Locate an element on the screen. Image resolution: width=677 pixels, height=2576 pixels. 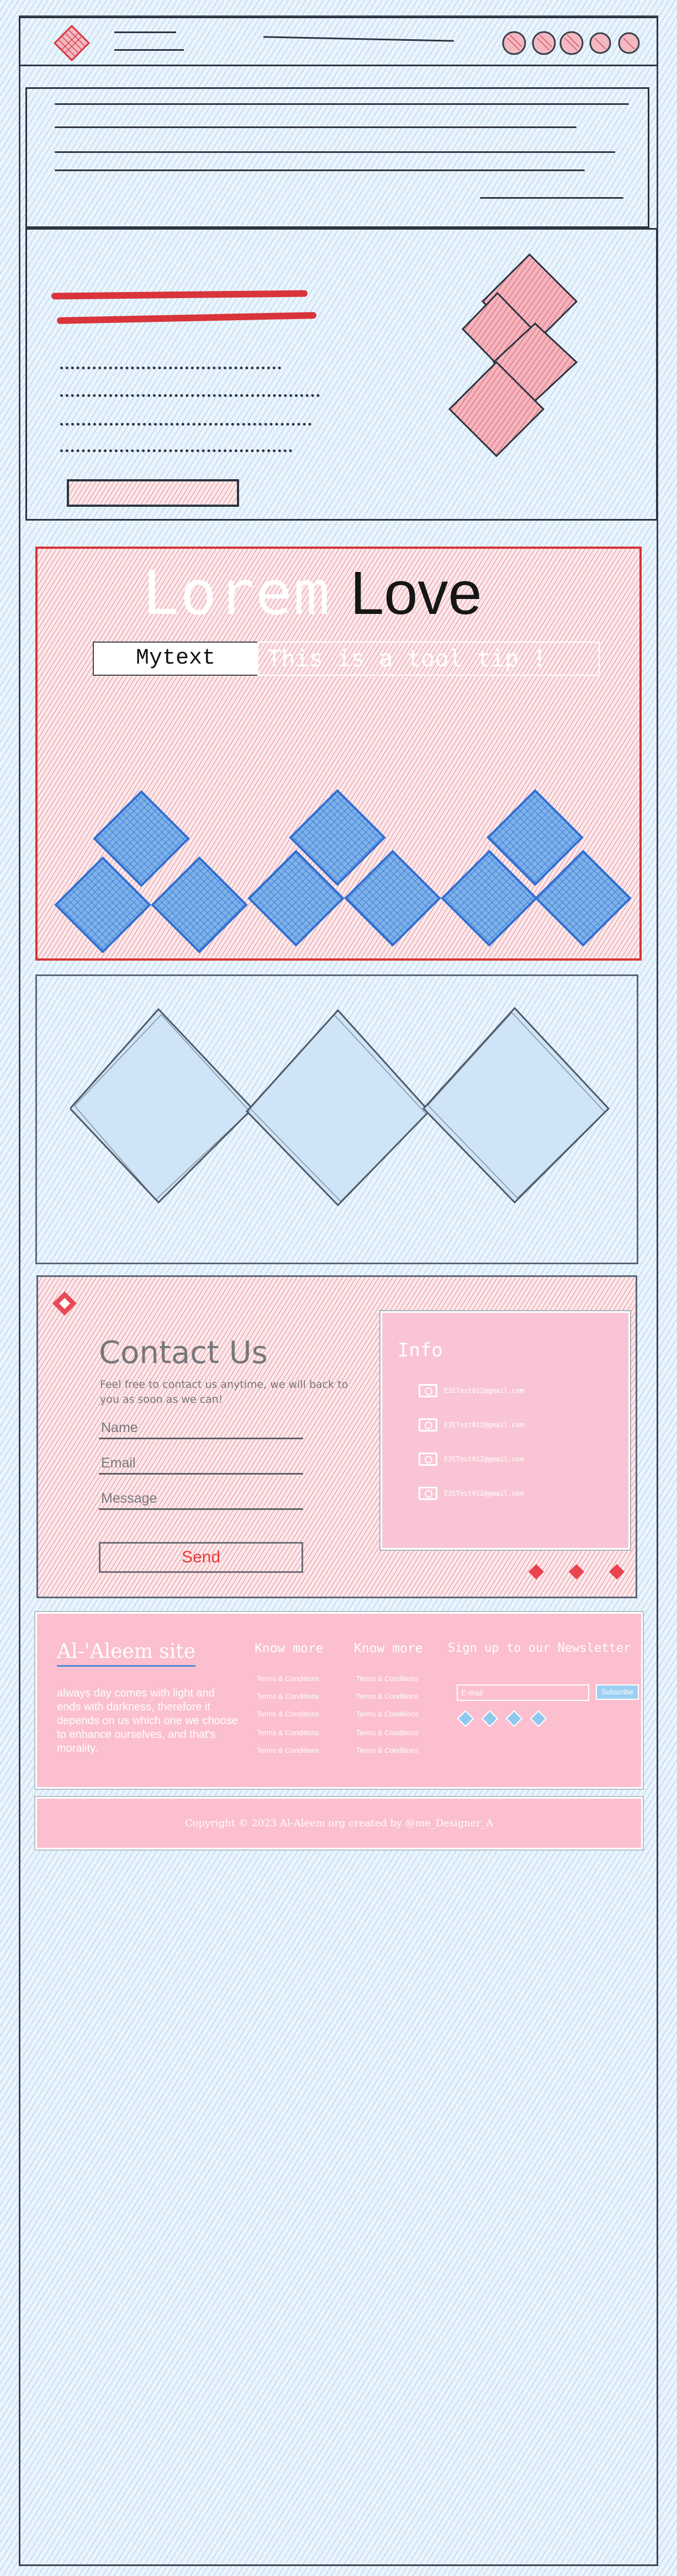
contact-diamond-icon is located at coordinates (64, 1303).